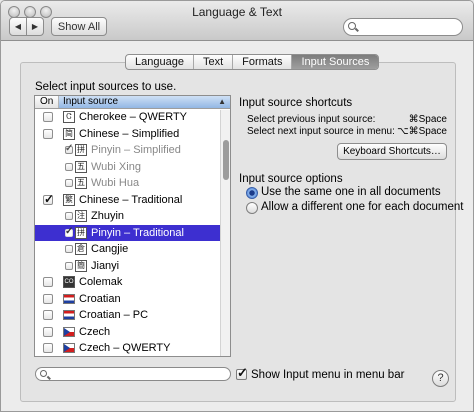 The width and height of the screenshot is (474, 412). Describe the element at coordinates (137, 232) in the screenshot. I see `list-item-label: Pinyin – Traditional` at that location.